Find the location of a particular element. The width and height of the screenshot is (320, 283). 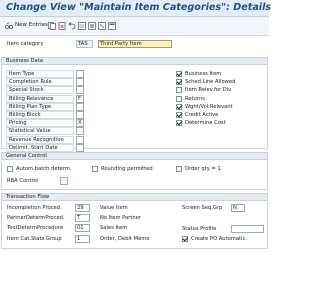

business-data-checkbox-label: Business Item is located at coordinates (203, 74).